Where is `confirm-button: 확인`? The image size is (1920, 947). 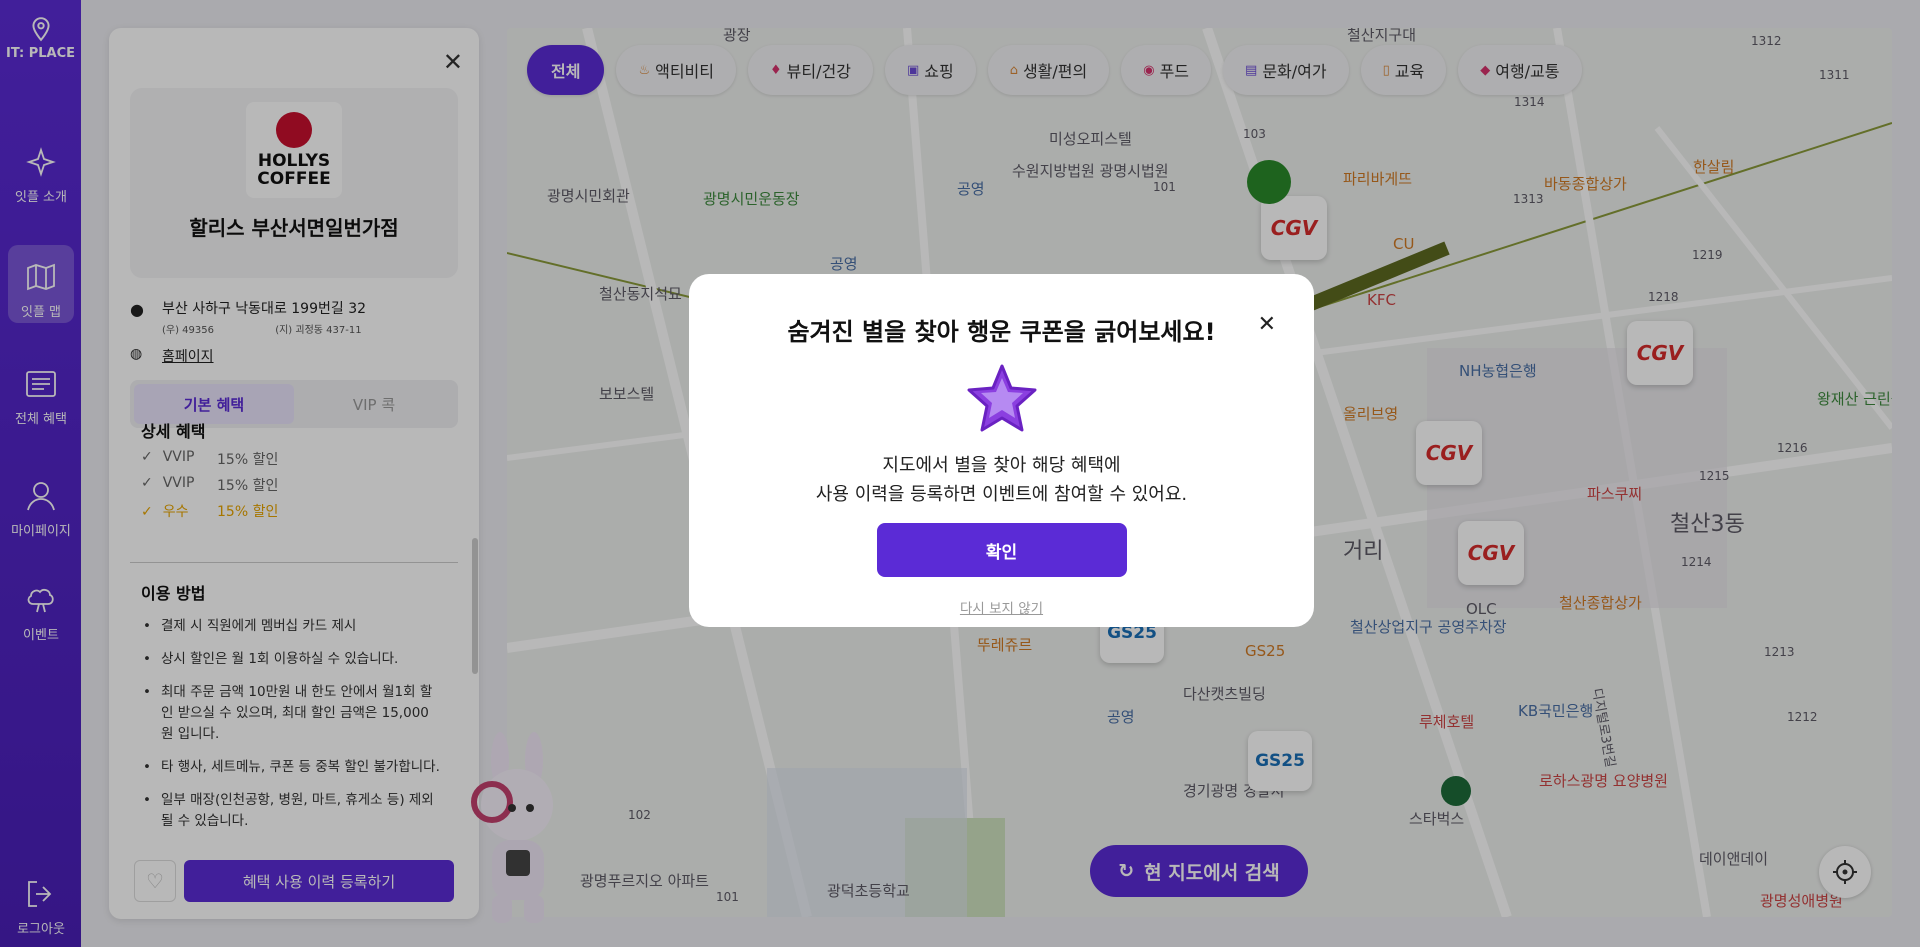
confirm-button: 확인 is located at coordinates (1001, 550).